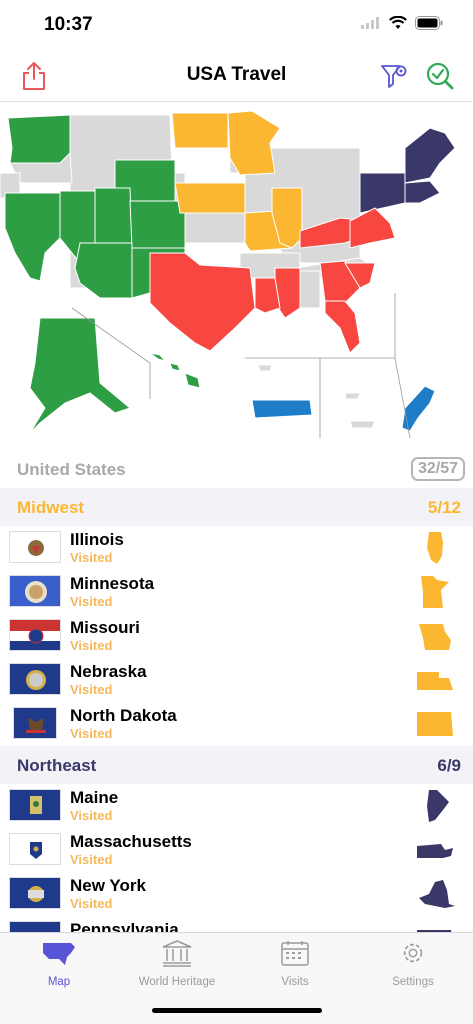 The height and width of the screenshot is (1024, 473). I want to click on state-name: North Dakota, so click(123, 715).